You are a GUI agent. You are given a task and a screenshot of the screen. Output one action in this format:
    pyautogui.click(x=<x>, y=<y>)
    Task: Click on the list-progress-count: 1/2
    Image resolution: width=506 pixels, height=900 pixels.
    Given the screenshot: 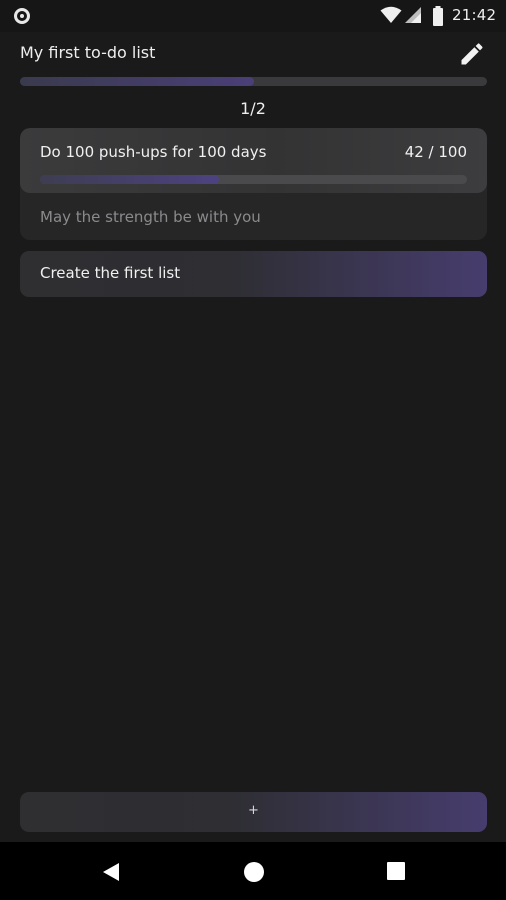 What is the action you would take?
    pyautogui.click(x=253, y=108)
    